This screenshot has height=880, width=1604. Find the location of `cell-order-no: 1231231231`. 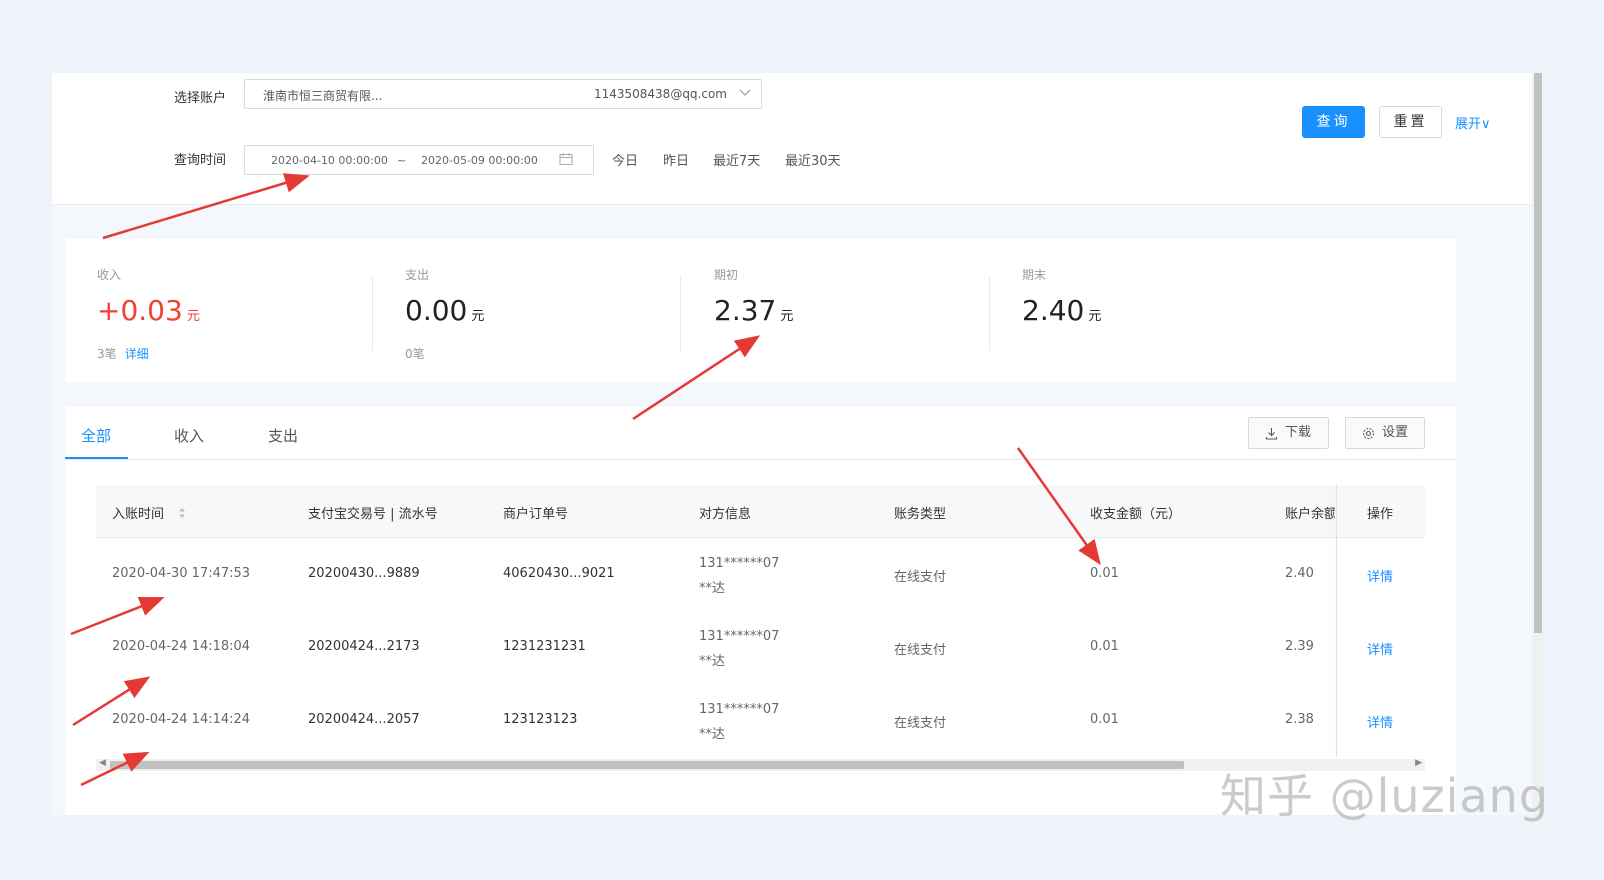

cell-order-no: 1231231231 is located at coordinates (544, 646).